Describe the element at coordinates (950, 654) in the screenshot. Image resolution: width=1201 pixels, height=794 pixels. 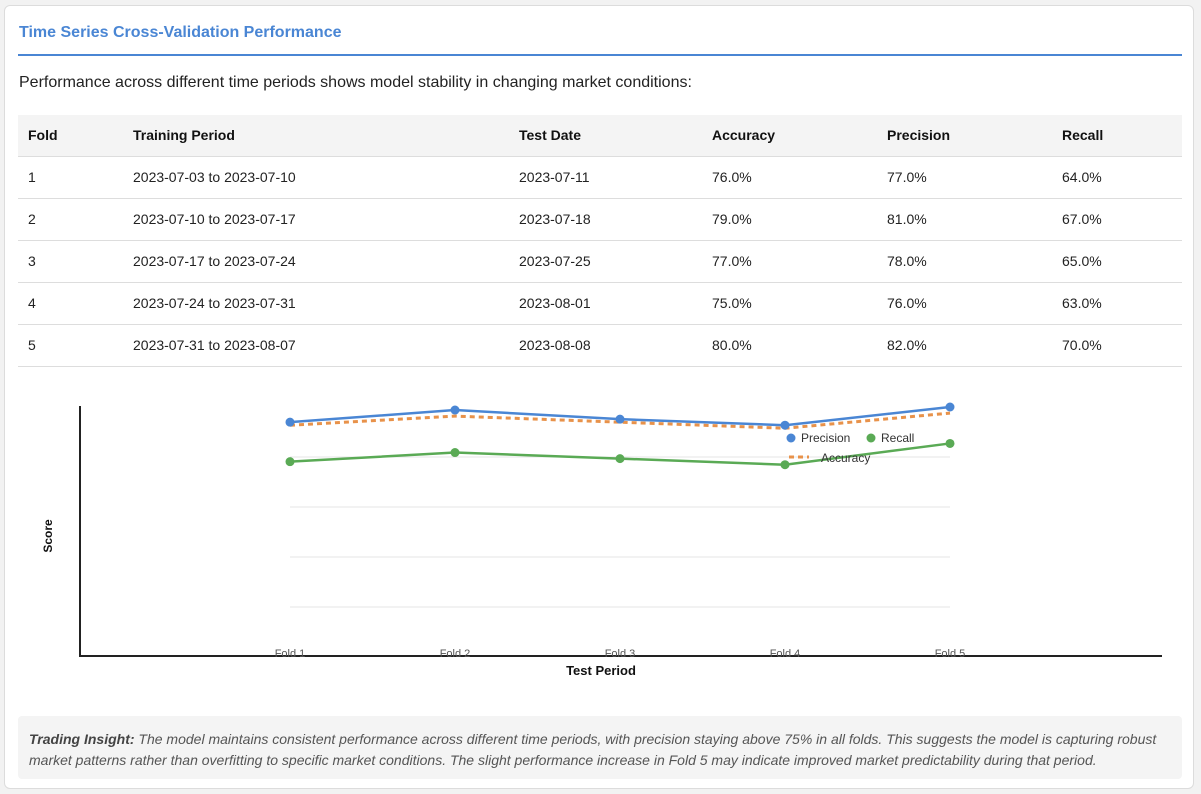
I see `x-tick-label: Fold 5` at that location.